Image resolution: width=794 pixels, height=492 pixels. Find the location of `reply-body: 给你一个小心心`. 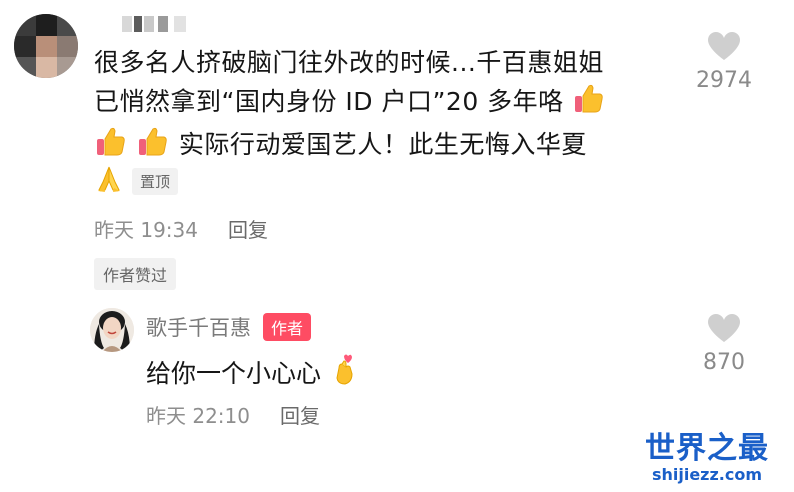

reply-body: 给你一个小心心 is located at coordinates (253, 375).